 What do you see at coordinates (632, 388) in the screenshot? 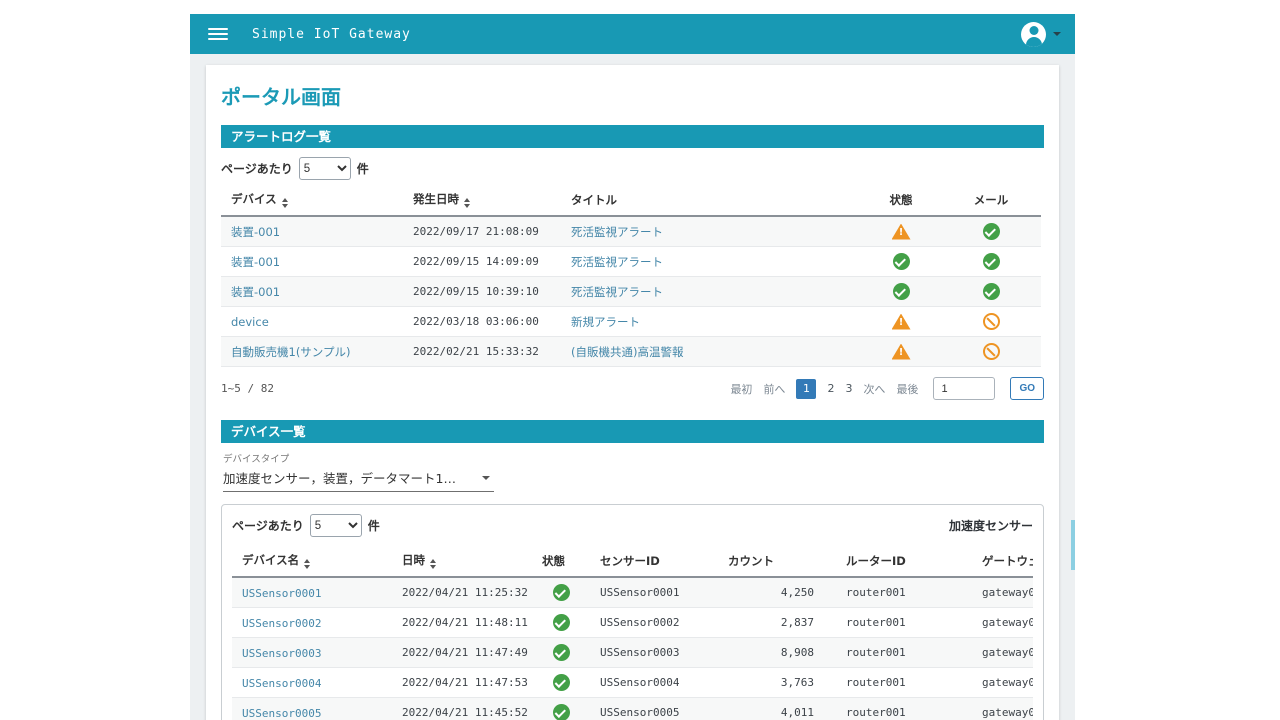
I see `alert-pagination: 1~5 / 82 最初 前へ 1 2 3 次へ 最後 GO` at bounding box center [632, 388].